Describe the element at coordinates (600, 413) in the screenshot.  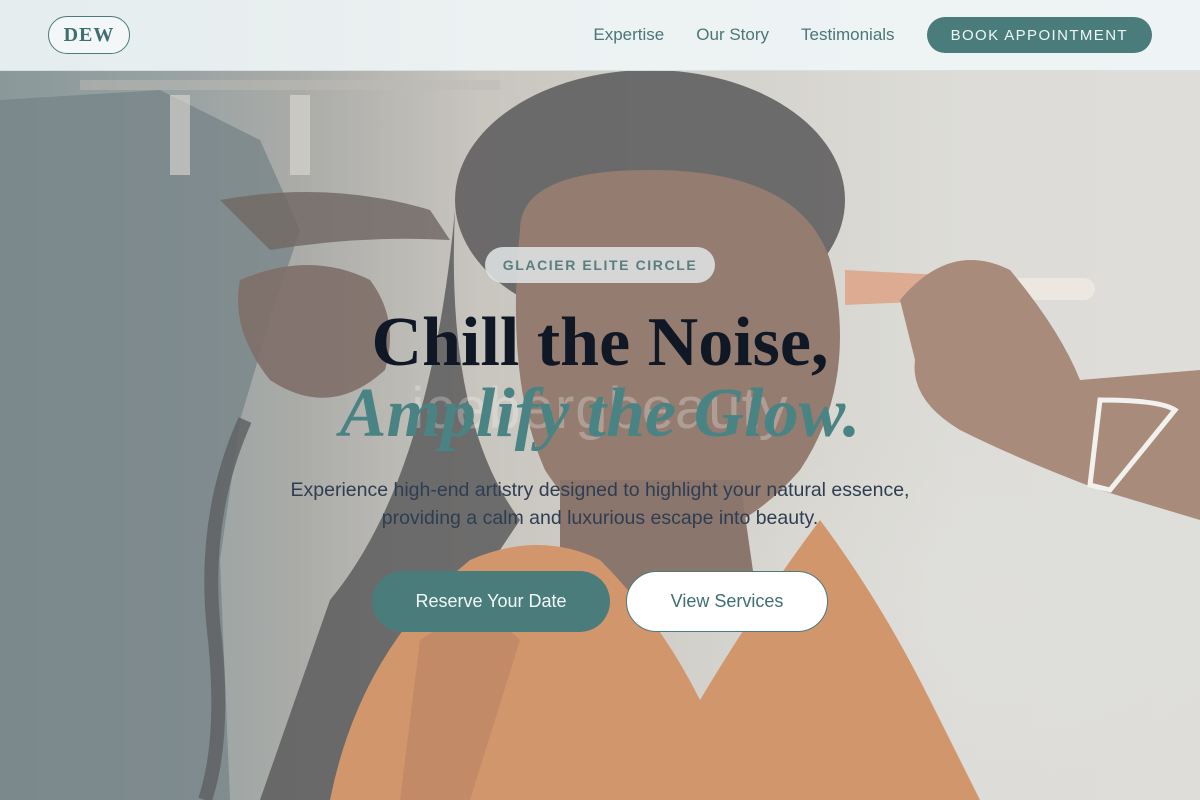
I see `hero-title-line2: Amplify the Glow.` at that location.